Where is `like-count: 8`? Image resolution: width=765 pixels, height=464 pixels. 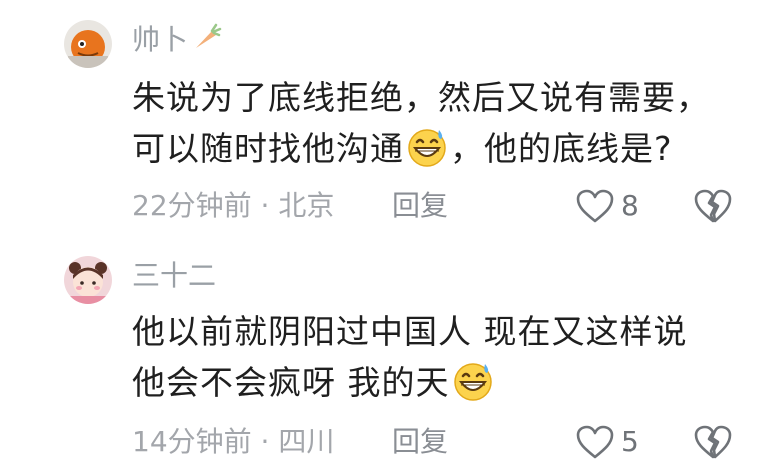
like-count: 8 is located at coordinates (630, 205).